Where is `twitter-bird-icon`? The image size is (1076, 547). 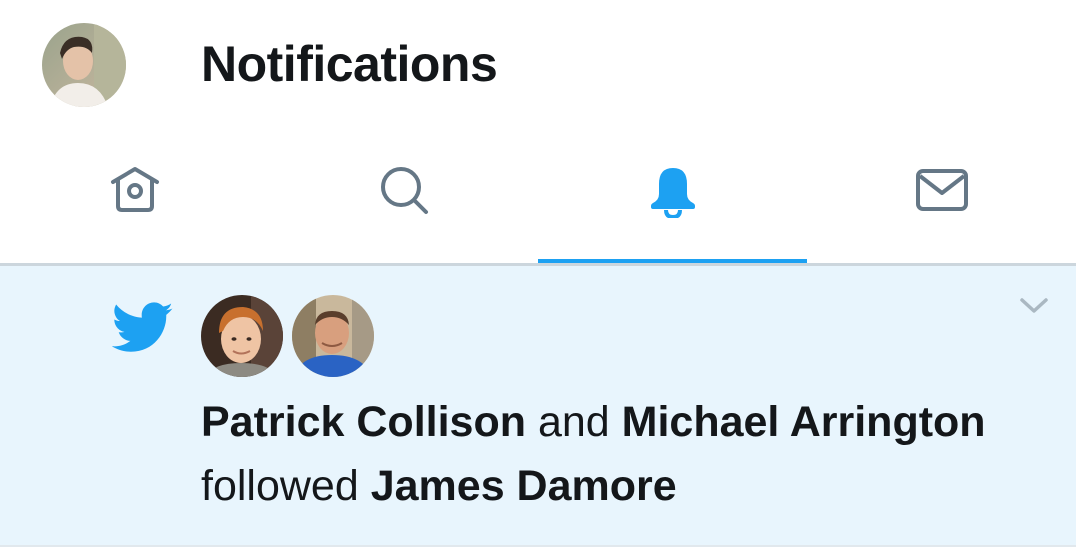 twitter-bird-icon is located at coordinates (142, 327).